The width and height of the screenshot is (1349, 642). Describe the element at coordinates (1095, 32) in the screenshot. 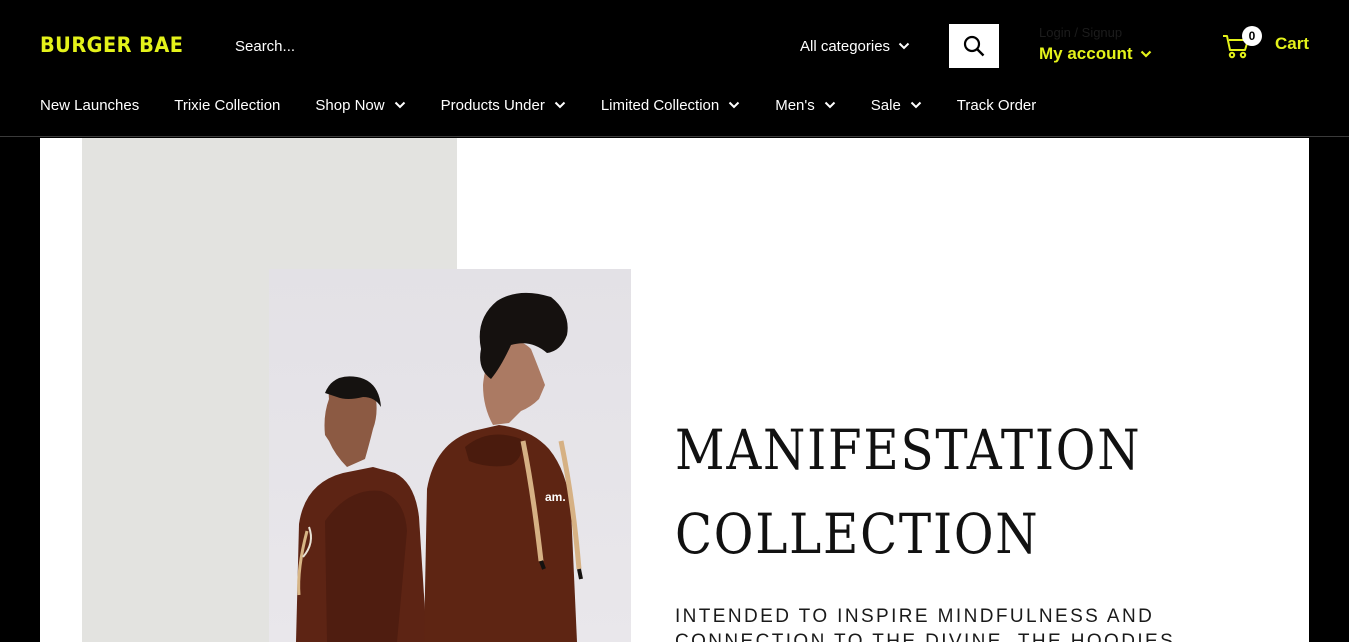

I see `login-signup-link: Login / Signup` at that location.